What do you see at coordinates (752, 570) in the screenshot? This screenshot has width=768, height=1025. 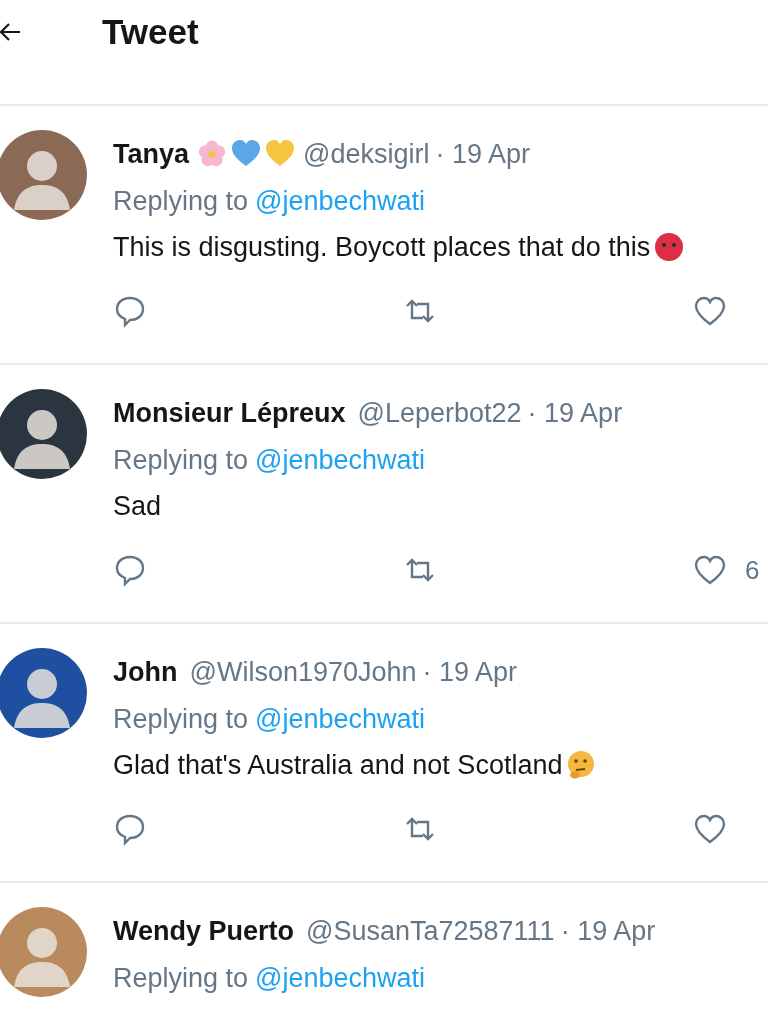 I see `like-count: 6` at bounding box center [752, 570].